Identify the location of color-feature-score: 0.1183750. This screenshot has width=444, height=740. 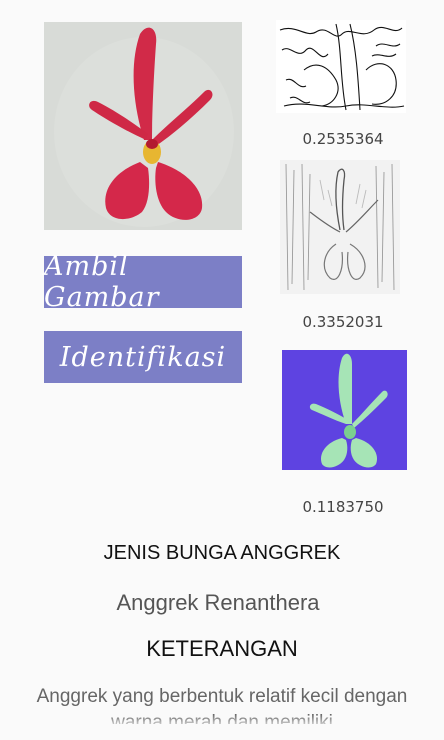
(343, 507).